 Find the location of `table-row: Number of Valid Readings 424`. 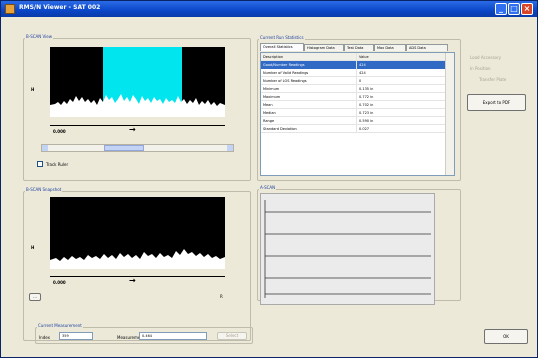

table-row: Number of Valid Readings 424 is located at coordinates (354, 73).